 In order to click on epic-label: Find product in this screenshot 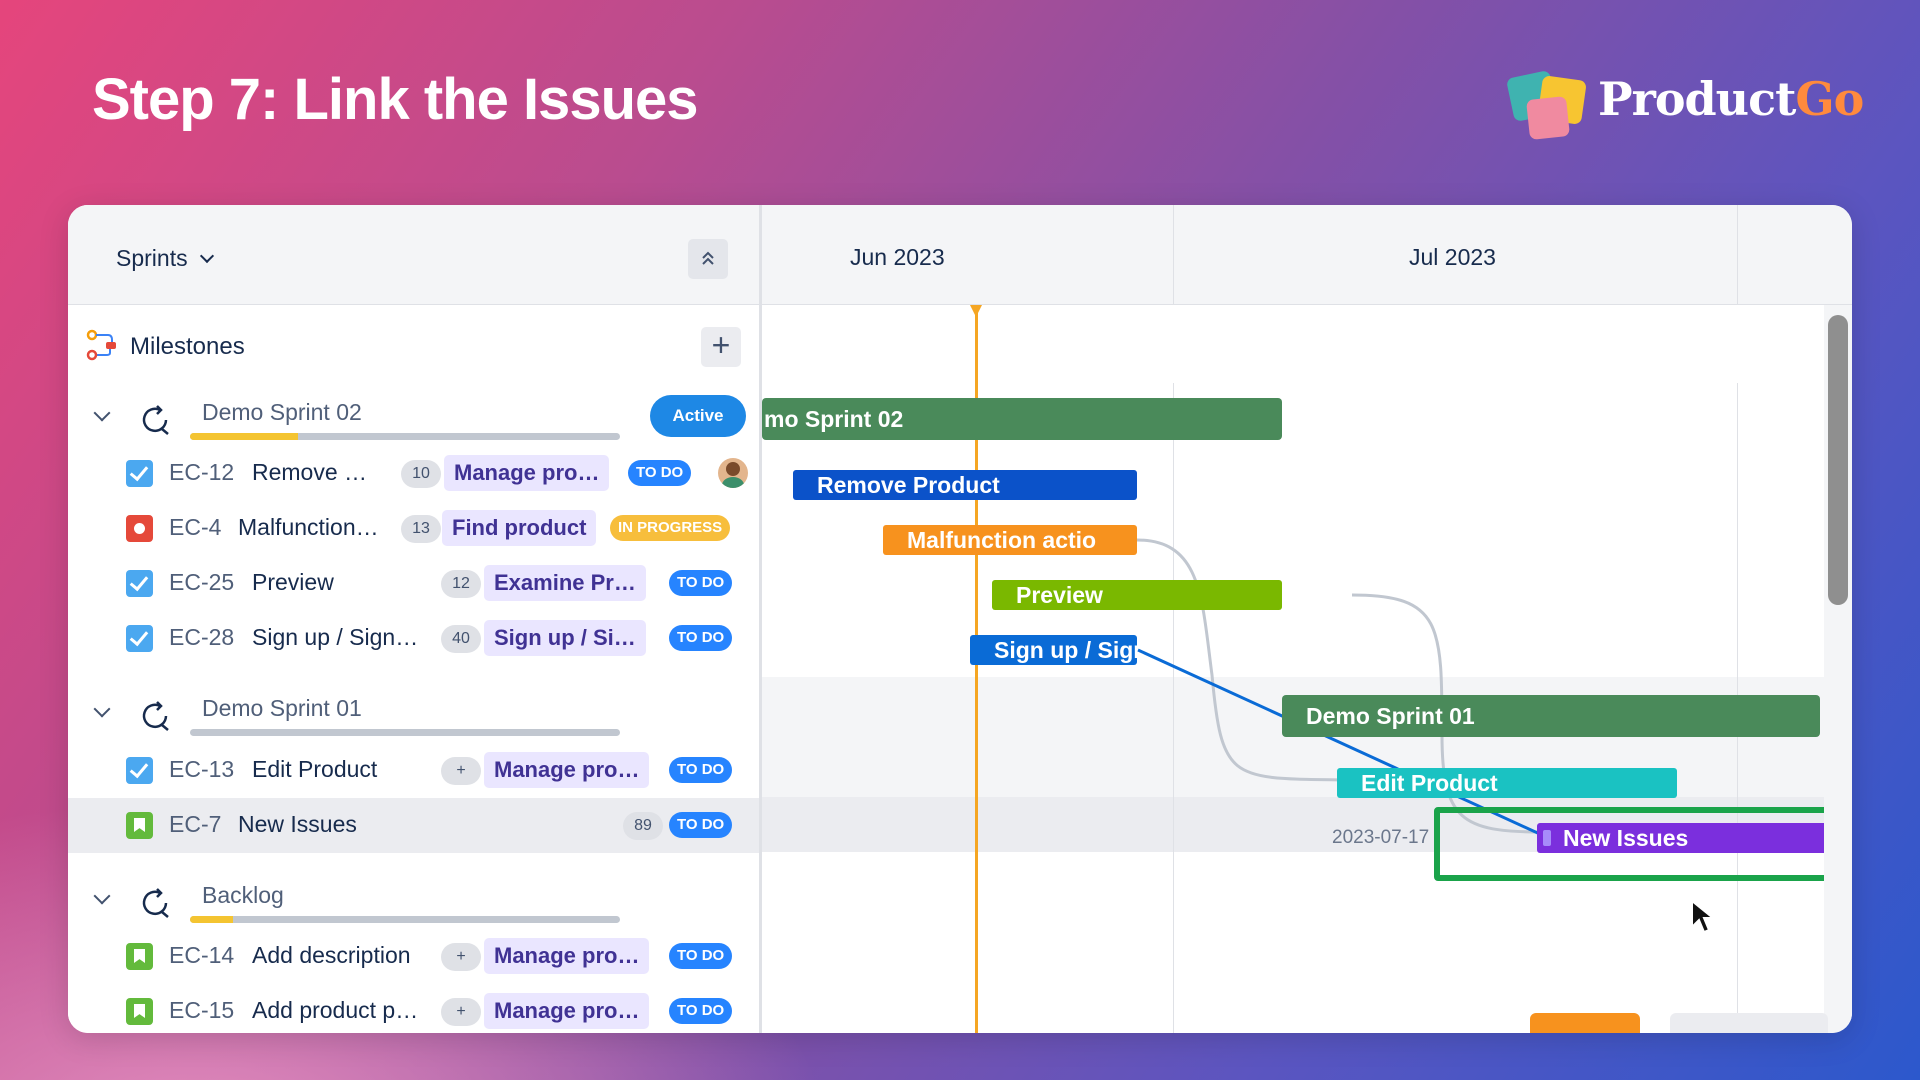, I will do `click(519, 528)`.